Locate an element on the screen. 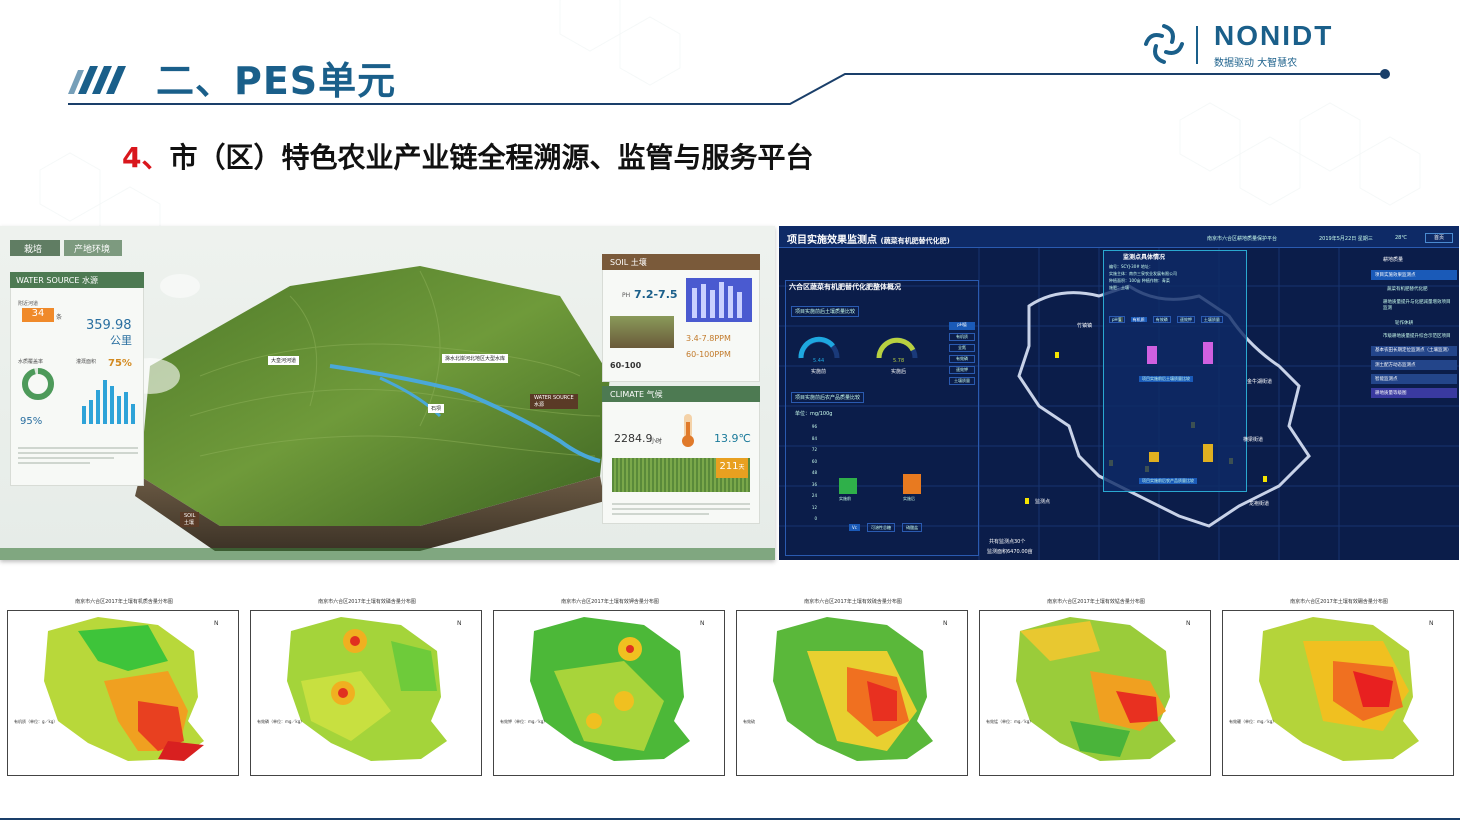 The image size is (1460, 822). menu-item-grade-map: 耕地质量等级图 is located at coordinates (1414, 393).